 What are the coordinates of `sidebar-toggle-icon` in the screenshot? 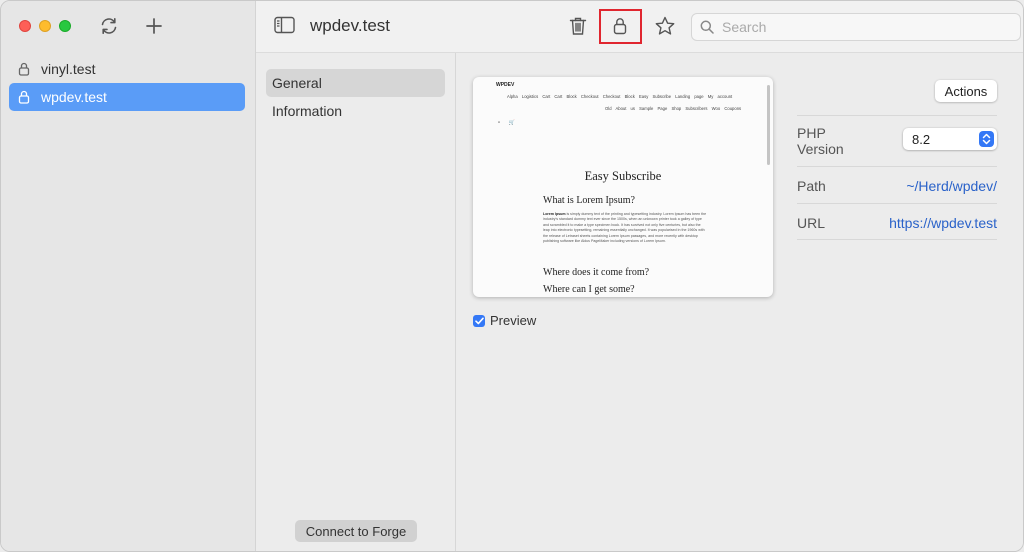 It's located at (284, 25).